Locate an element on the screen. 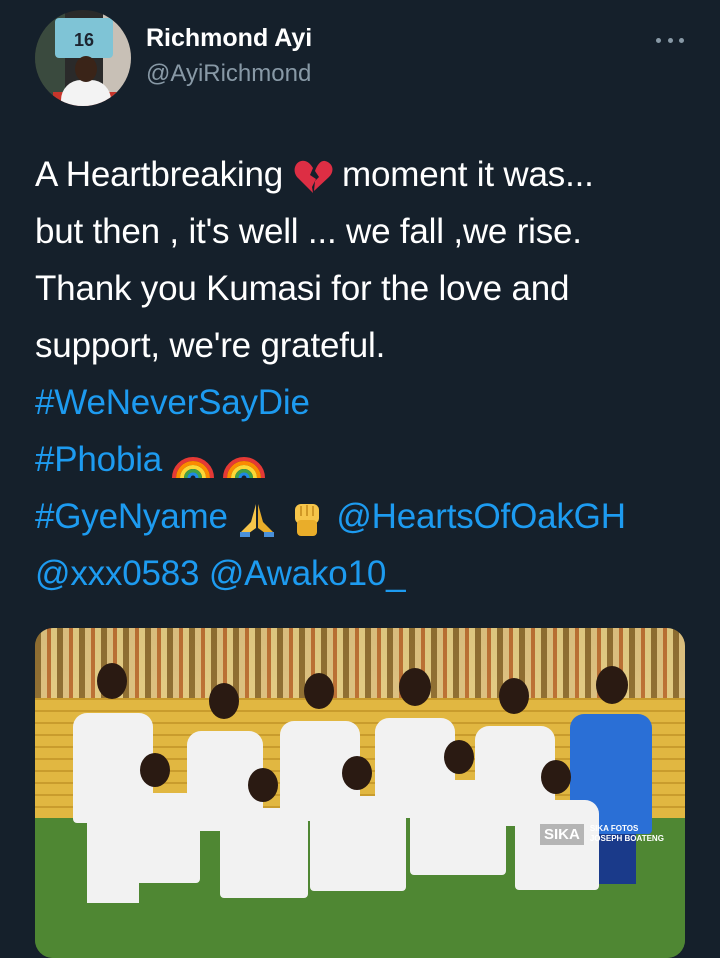 The height and width of the screenshot is (958, 720). mention-heartsofoakgh: @HeartsOfOakGH is located at coordinates (481, 516).